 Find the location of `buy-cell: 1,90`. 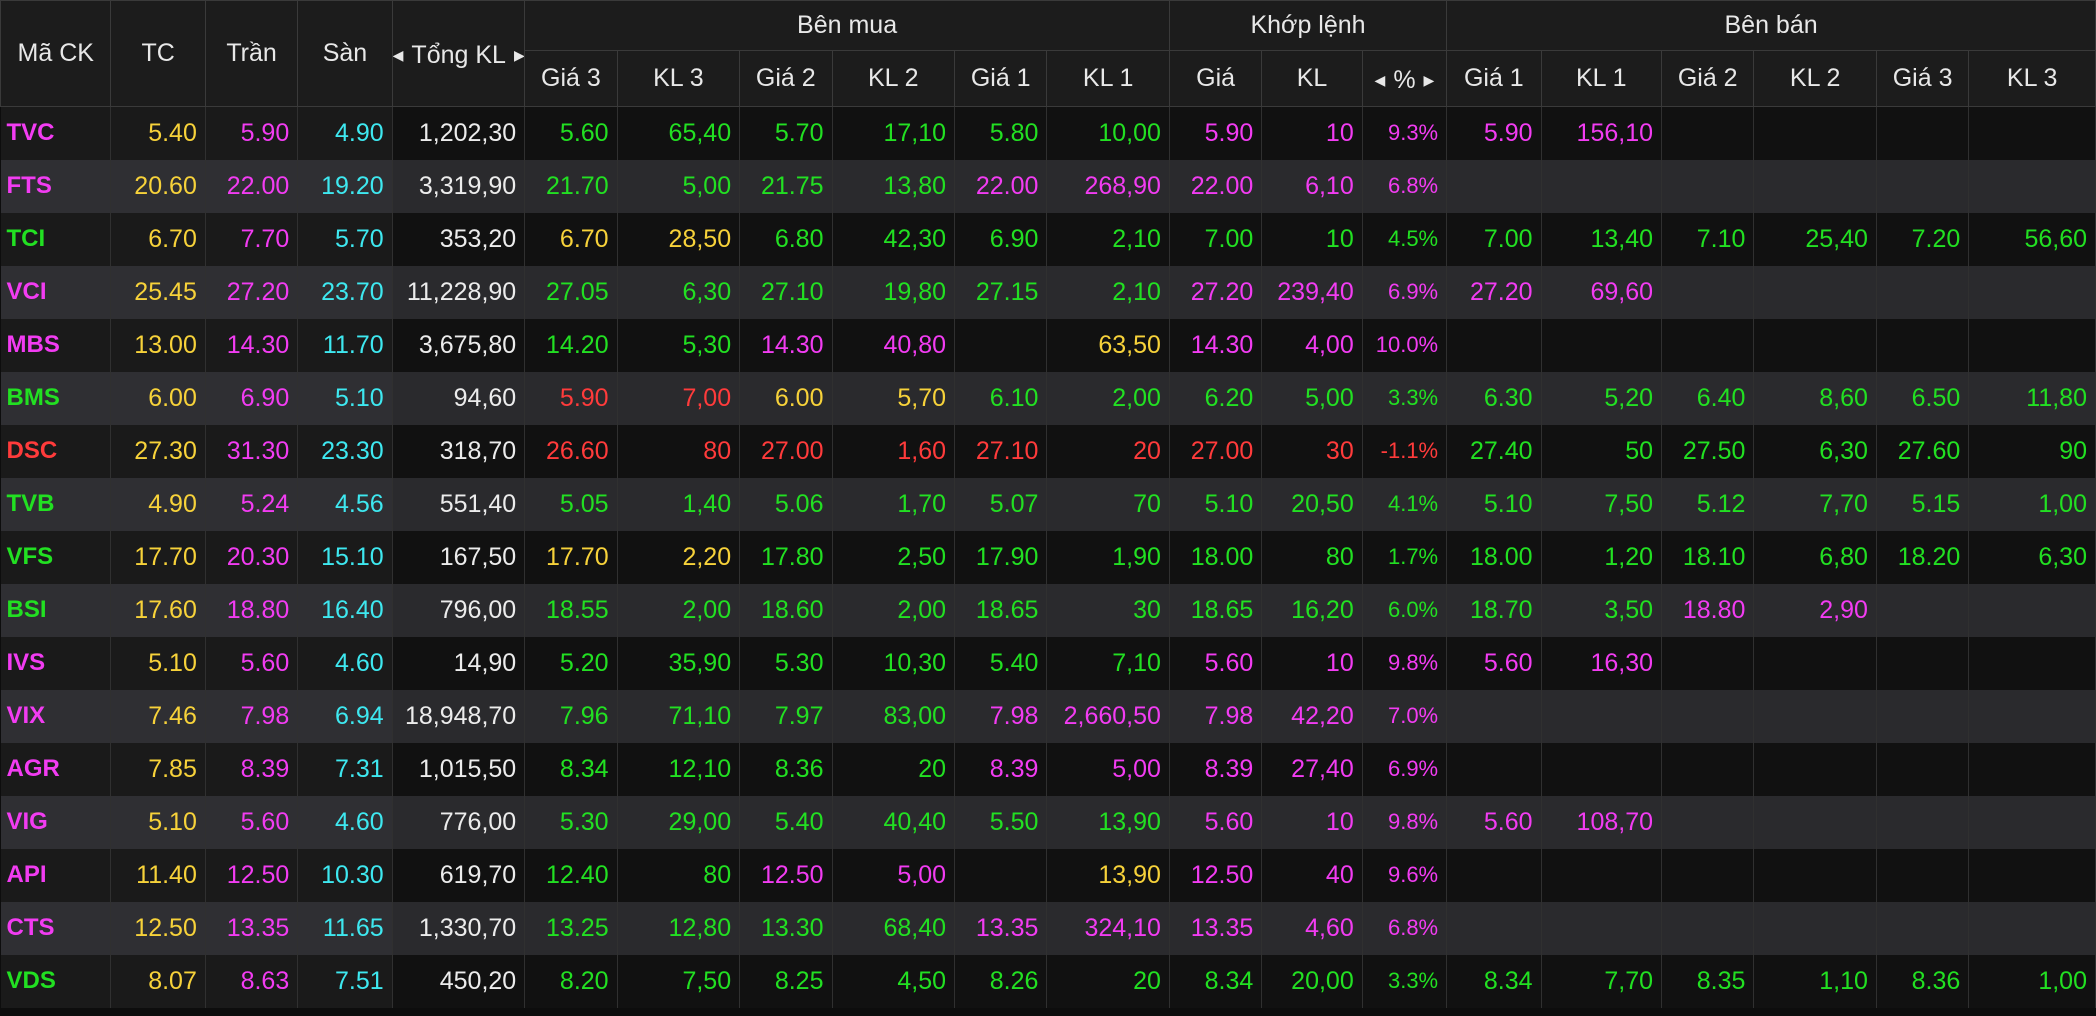

buy-cell: 1,90 is located at coordinates (1108, 557).